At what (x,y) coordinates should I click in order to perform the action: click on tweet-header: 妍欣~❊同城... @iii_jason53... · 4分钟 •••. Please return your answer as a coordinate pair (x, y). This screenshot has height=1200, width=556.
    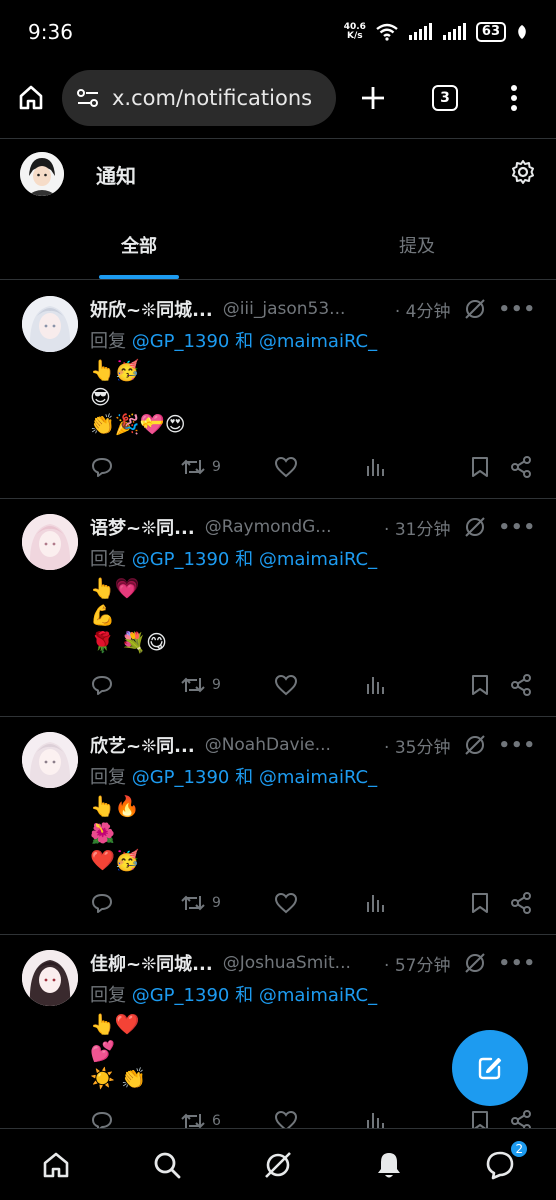
    Looking at the image, I should click on (313, 309).